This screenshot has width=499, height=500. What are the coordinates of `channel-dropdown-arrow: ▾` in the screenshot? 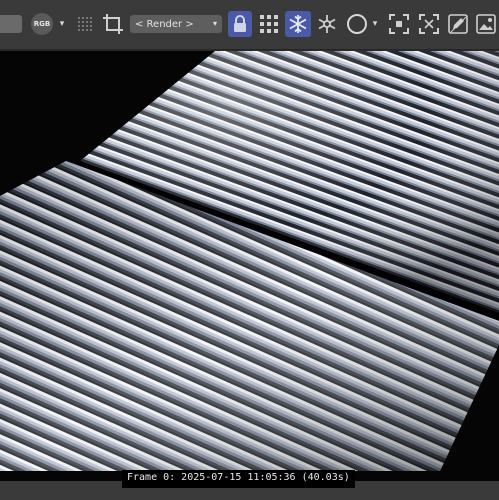 It's located at (62, 24).